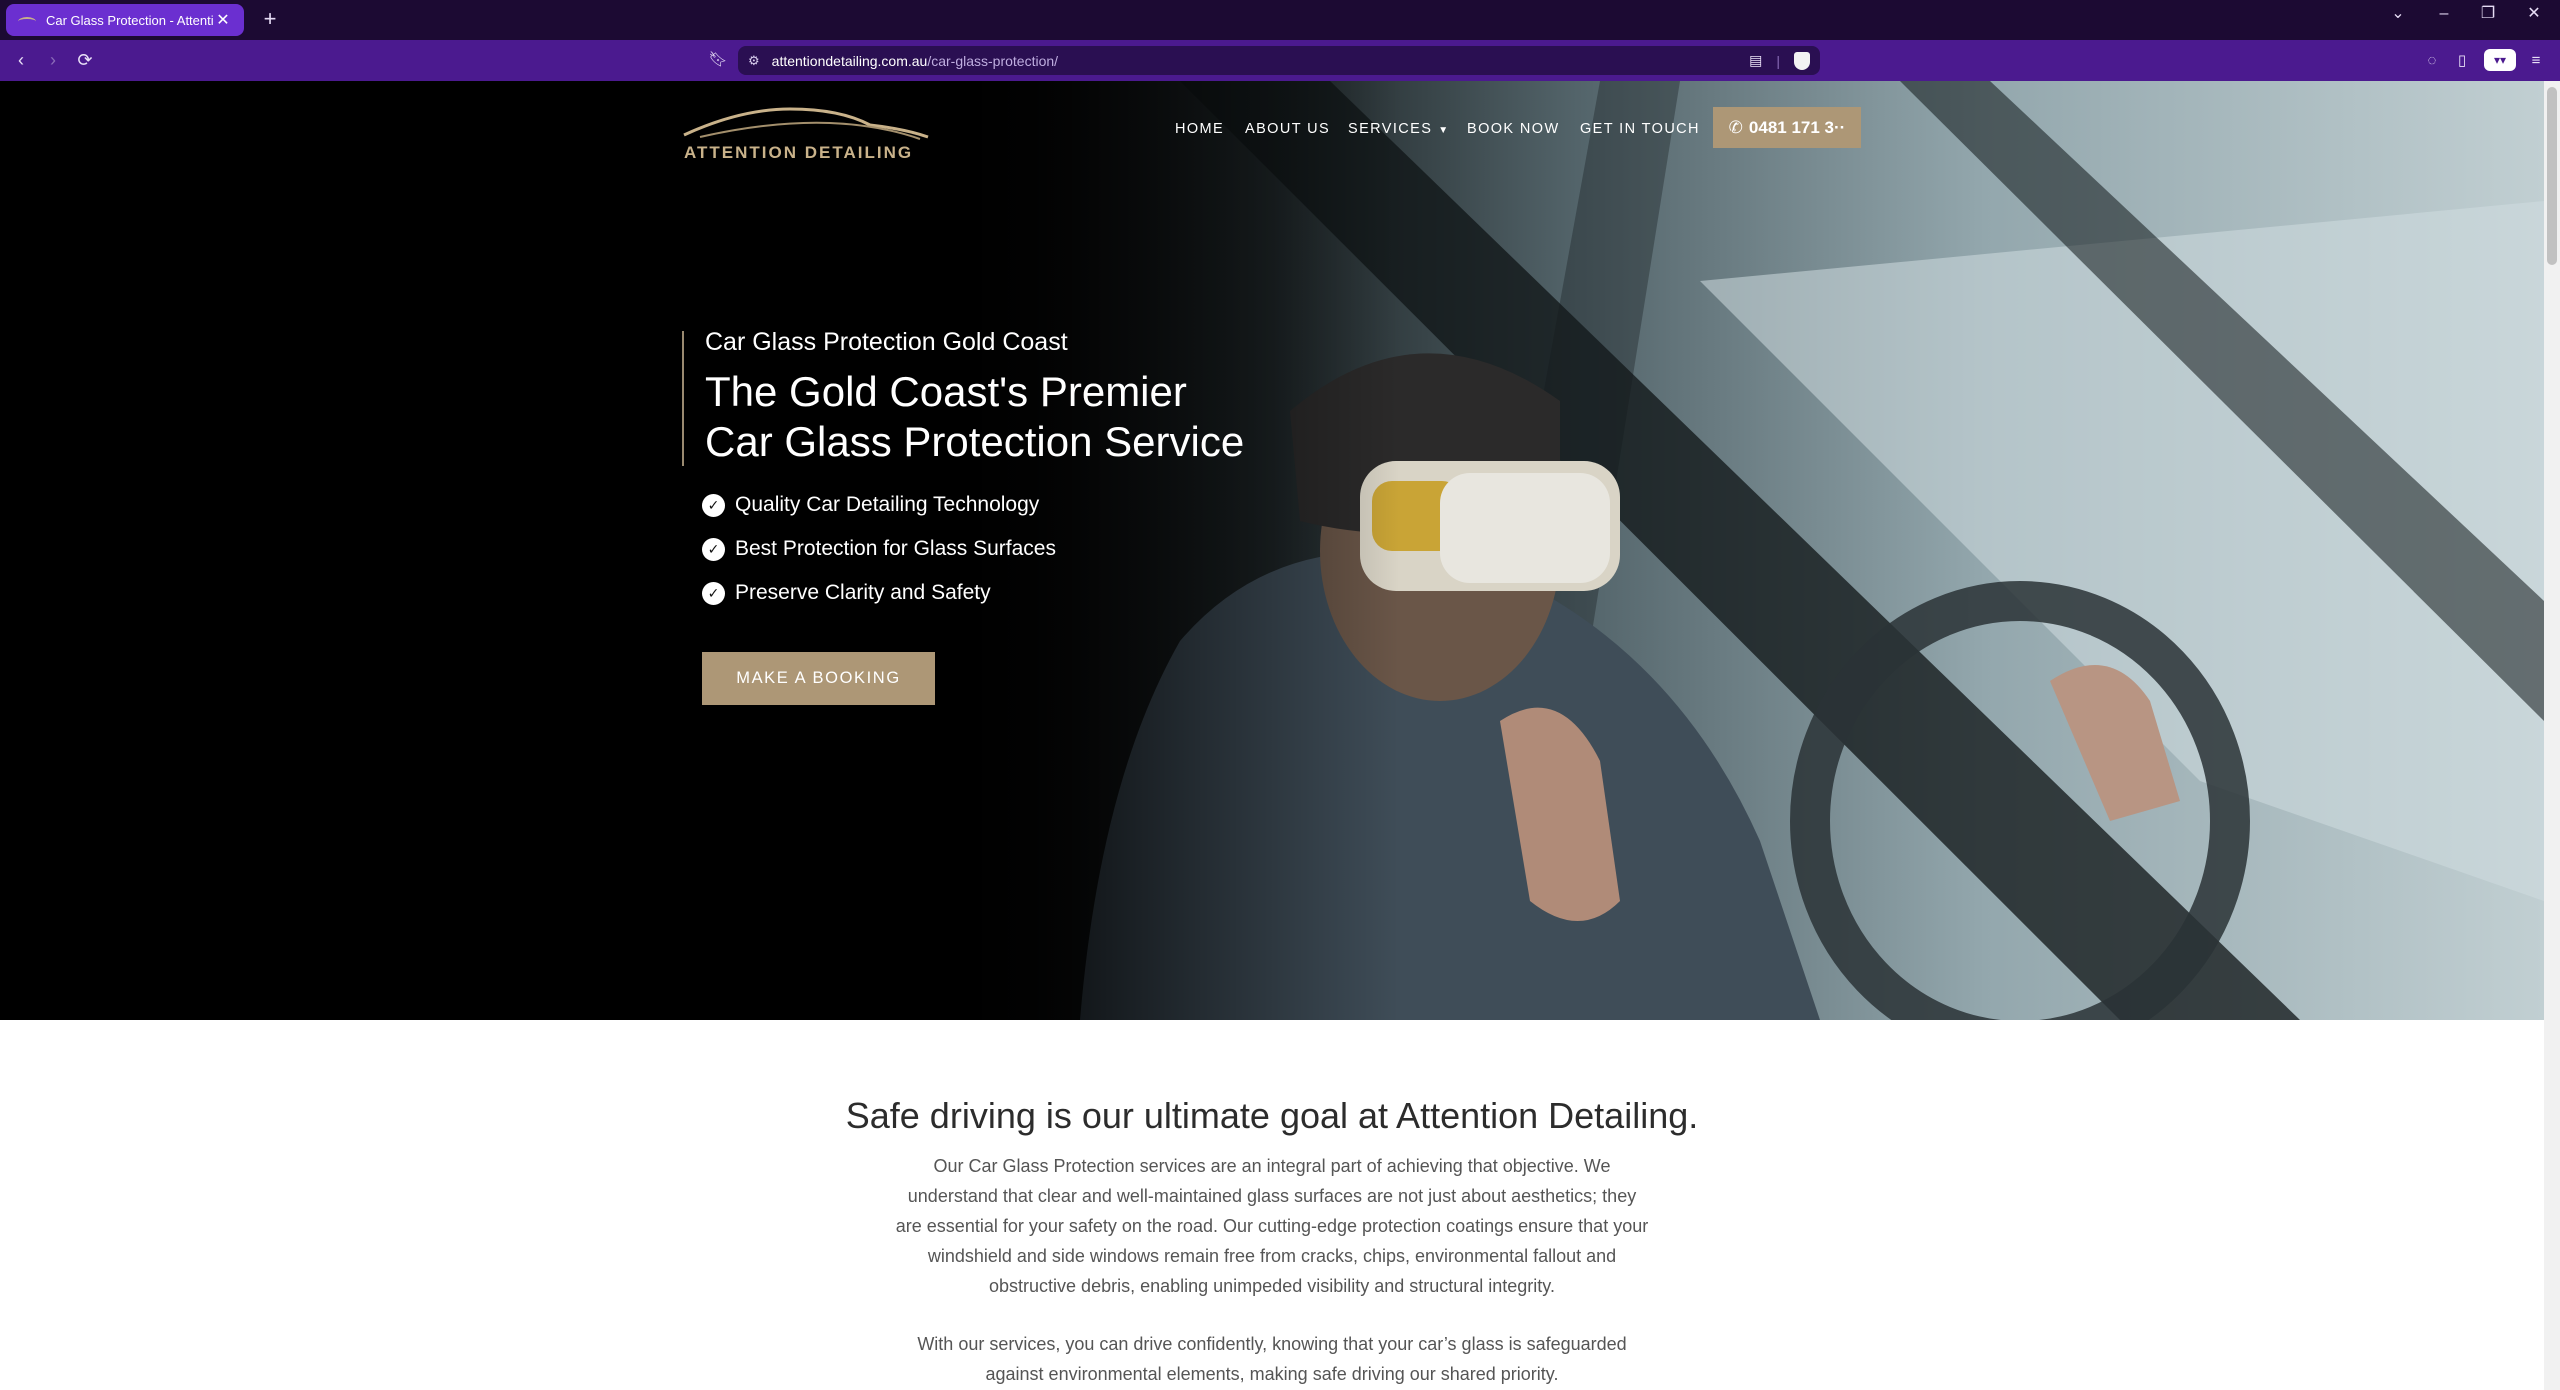  I want to click on bookmark-icon: 🔖︎, so click(718, 60).